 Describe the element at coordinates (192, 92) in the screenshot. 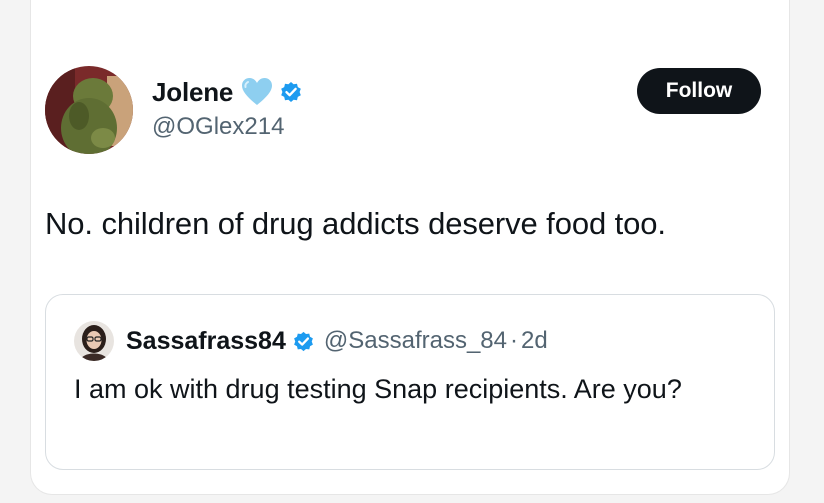

I see `author-display-name: Jolene` at that location.